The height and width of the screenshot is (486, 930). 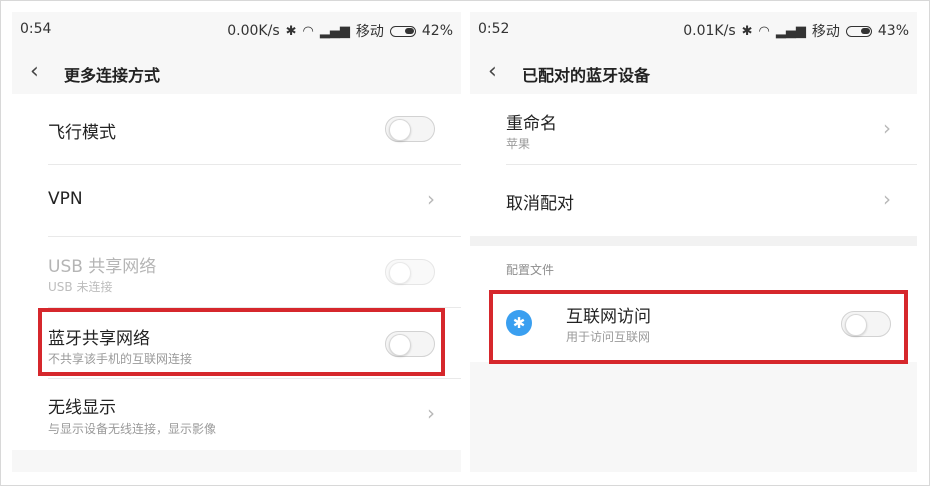 I want to click on airplane-mode-toggle, so click(x=410, y=129).